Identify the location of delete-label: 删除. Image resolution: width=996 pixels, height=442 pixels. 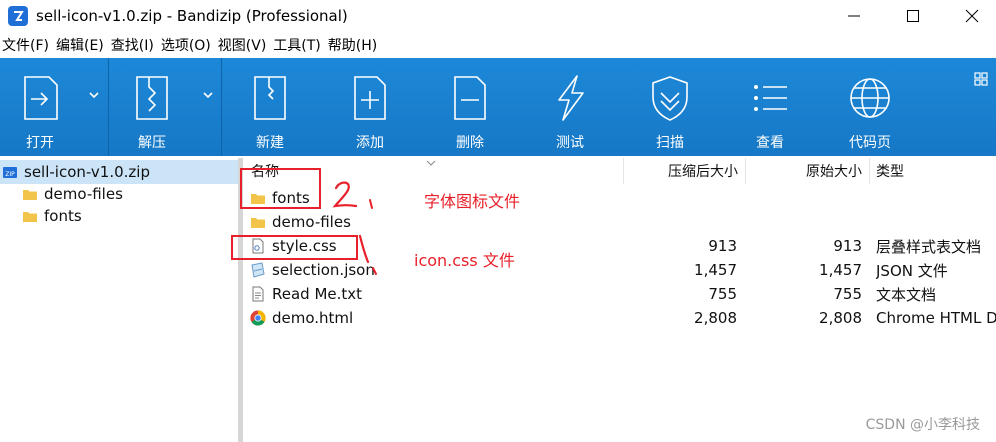
(470, 143).